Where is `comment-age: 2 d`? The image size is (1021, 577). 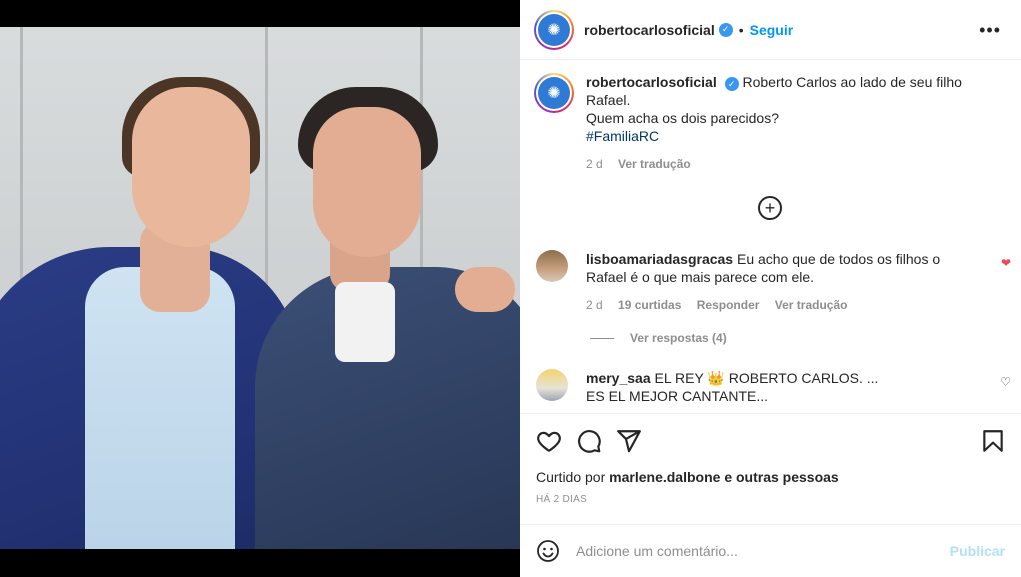 comment-age: 2 d is located at coordinates (594, 305).